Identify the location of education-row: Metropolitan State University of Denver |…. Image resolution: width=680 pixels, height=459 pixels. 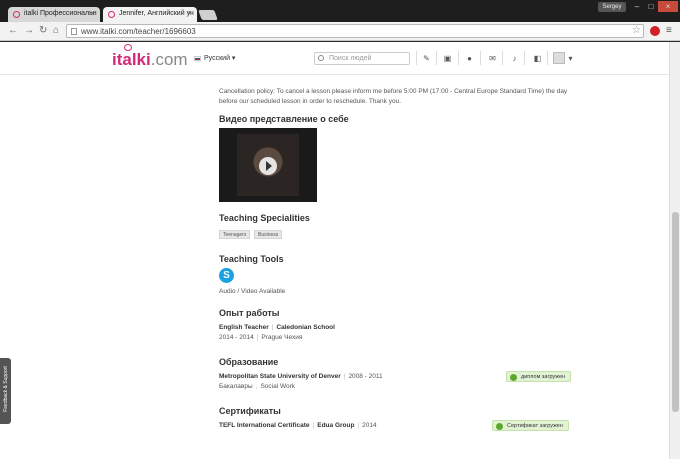
(301, 376).